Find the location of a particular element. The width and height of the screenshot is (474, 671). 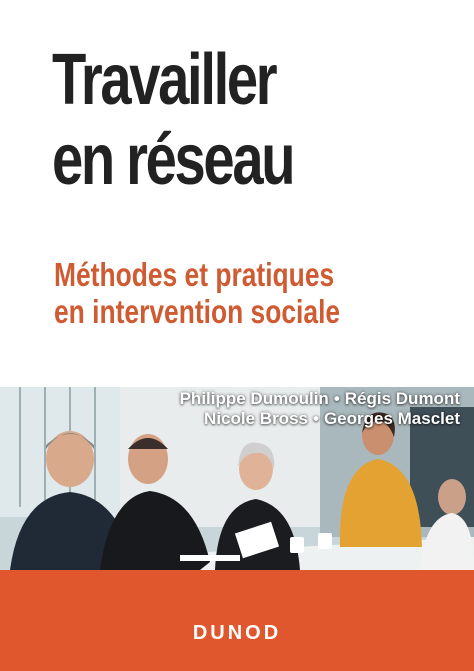

title-line-1: Travailler is located at coordinates (165, 80).